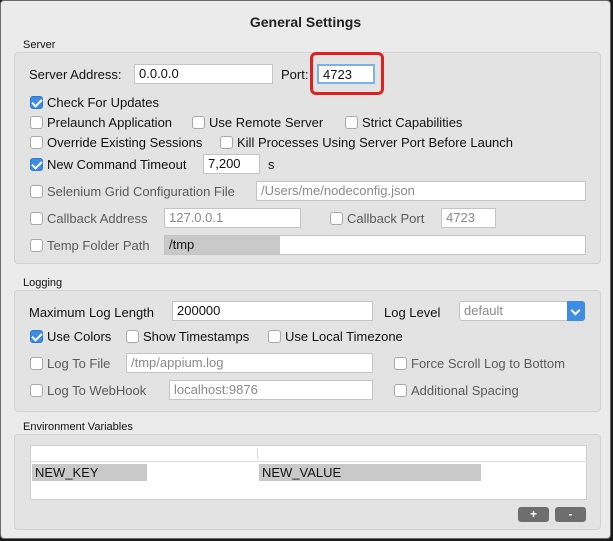 This screenshot has height=541, width=613. What do you see at coordinates (370, 472) in the screenshot?
I see `env-value-cell: NEW_VALUE` at bounding box center [370, 472].